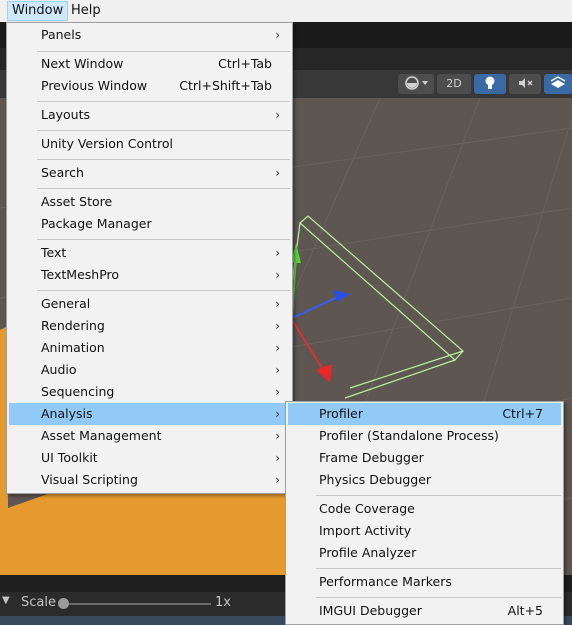  Describe the element at coordinates (86, 11) in the screenshot. I see `menu-help: Help` at that location.